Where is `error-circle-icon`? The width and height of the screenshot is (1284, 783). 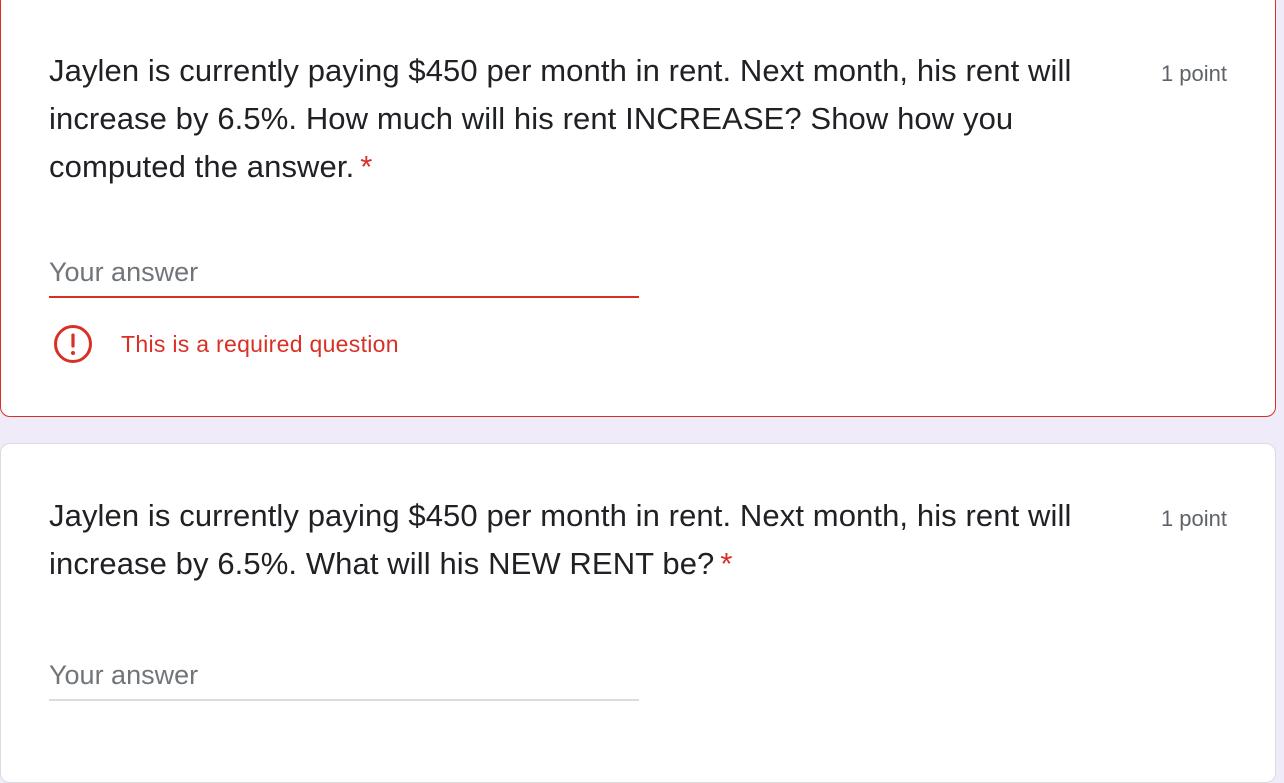
error-circle-icon is located at coordinates (73, 344).